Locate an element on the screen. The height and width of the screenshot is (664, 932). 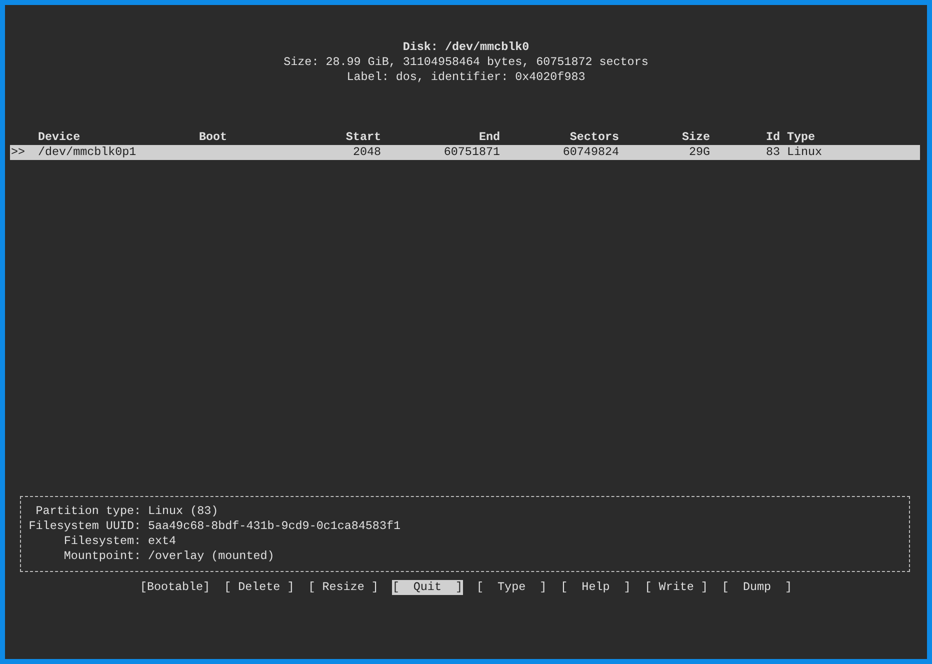
table-cell: Linux is located at coordinates (804, 152).